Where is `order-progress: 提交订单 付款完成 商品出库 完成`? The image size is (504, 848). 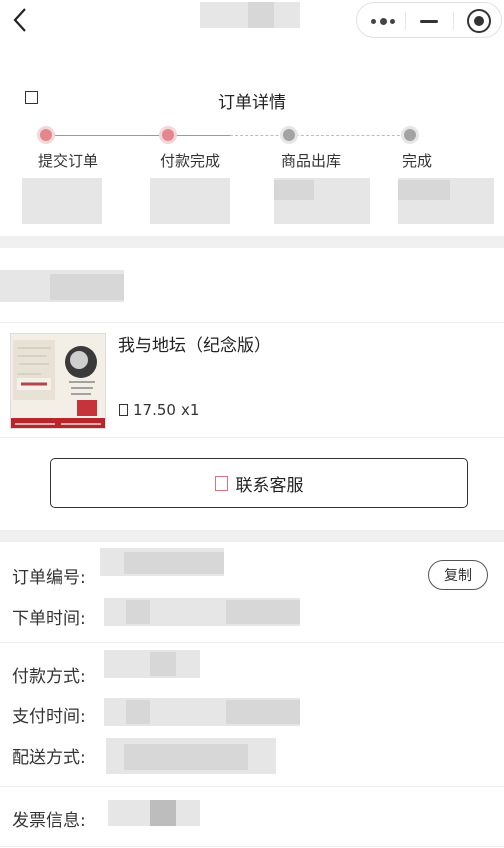
order-progress: 提交订单 付款完成 商品出库 完成 is located at coordinates (252, 151).